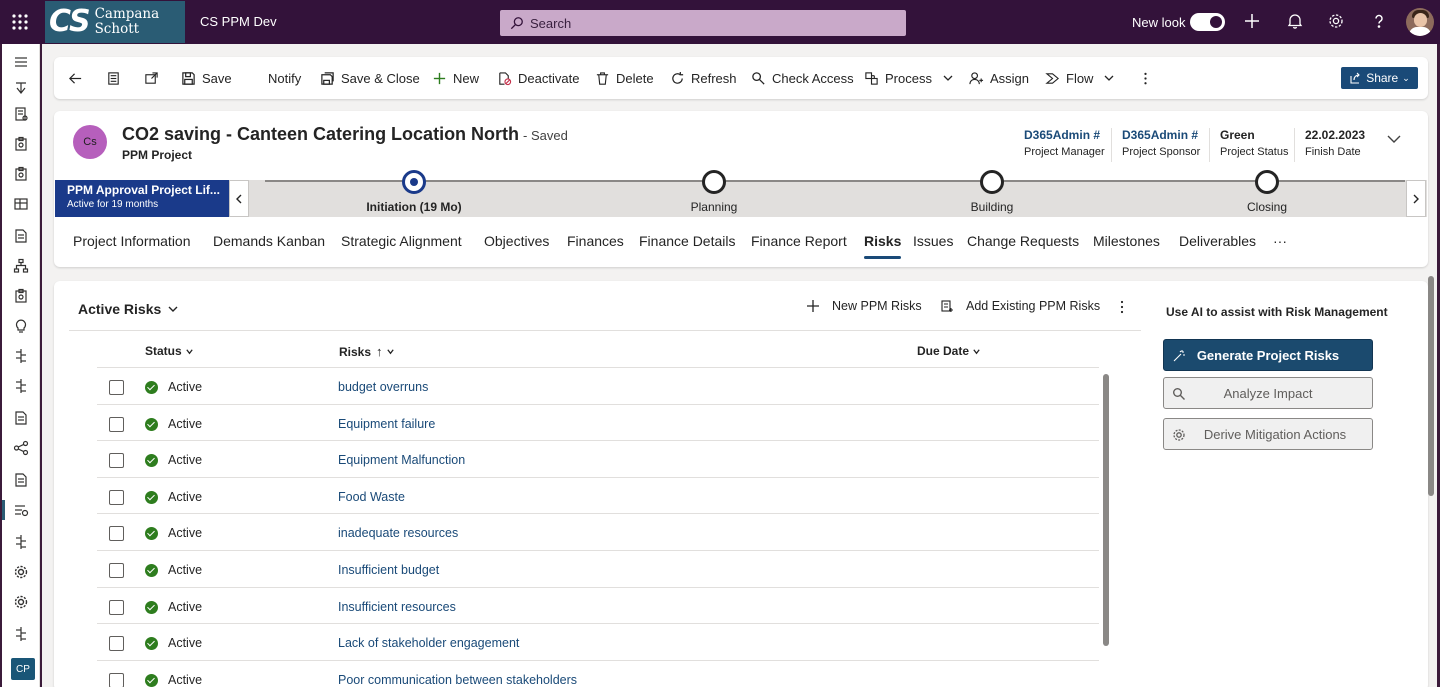  Describe the element at coordinates (1064, 145) in the screenshot. I see `header-field-project-manager: D365Admin # Project Manager` at that location.